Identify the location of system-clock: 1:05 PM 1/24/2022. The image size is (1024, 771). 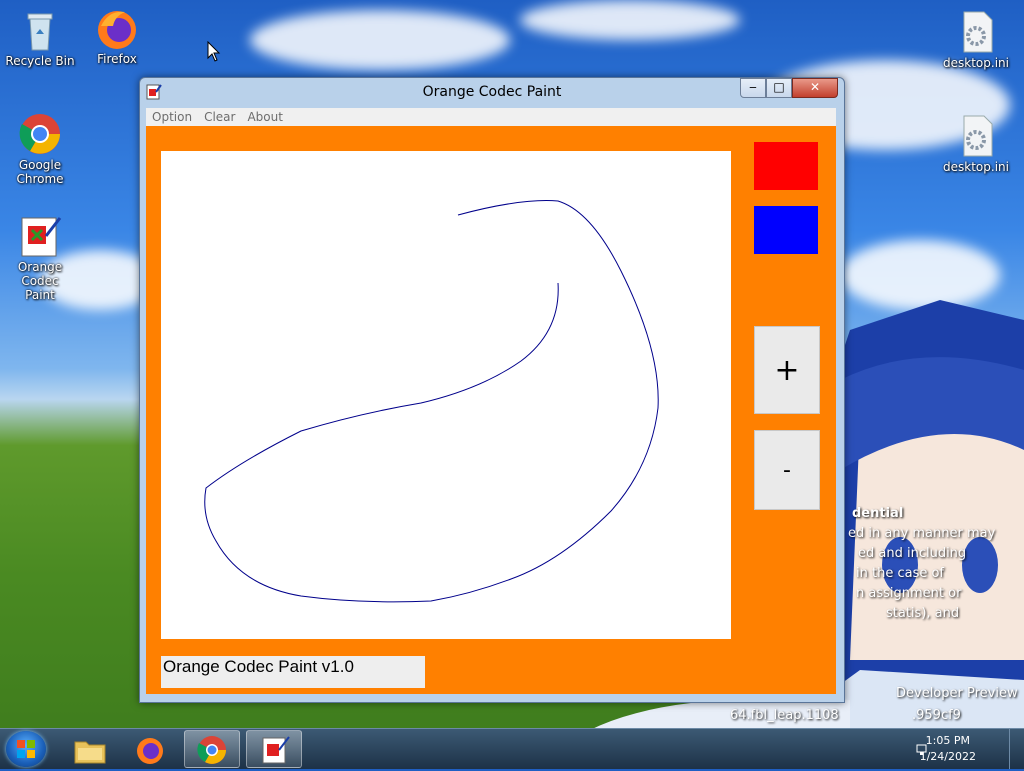
(948, 749).